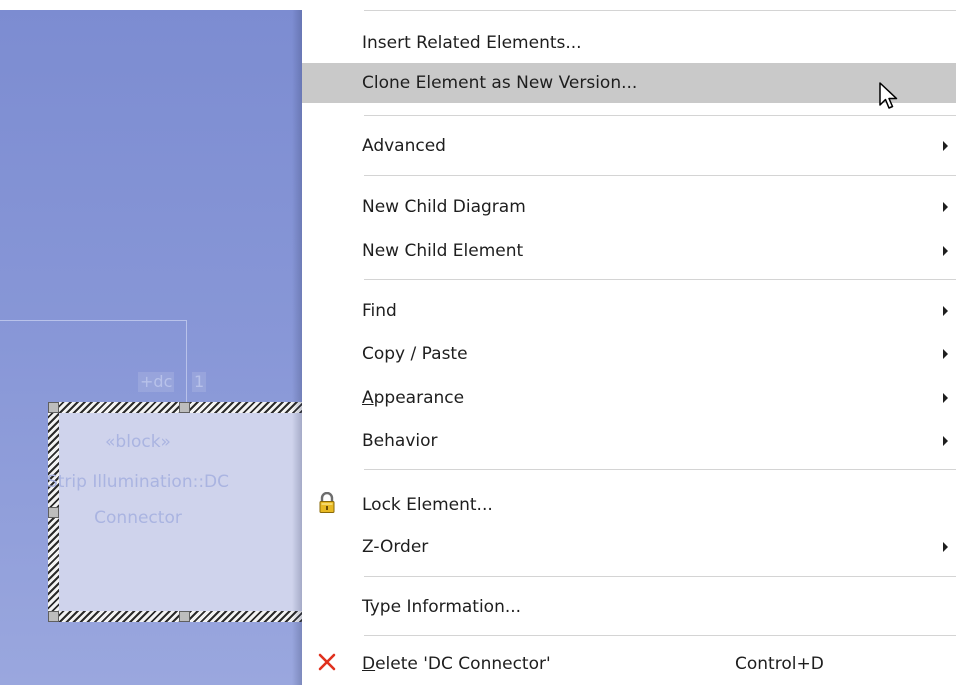 The width and height of the screenshot is (956, 685). Describe the element at coordinates (151, 5) in the screenshot. I see `canvas-top-strip` at that location.